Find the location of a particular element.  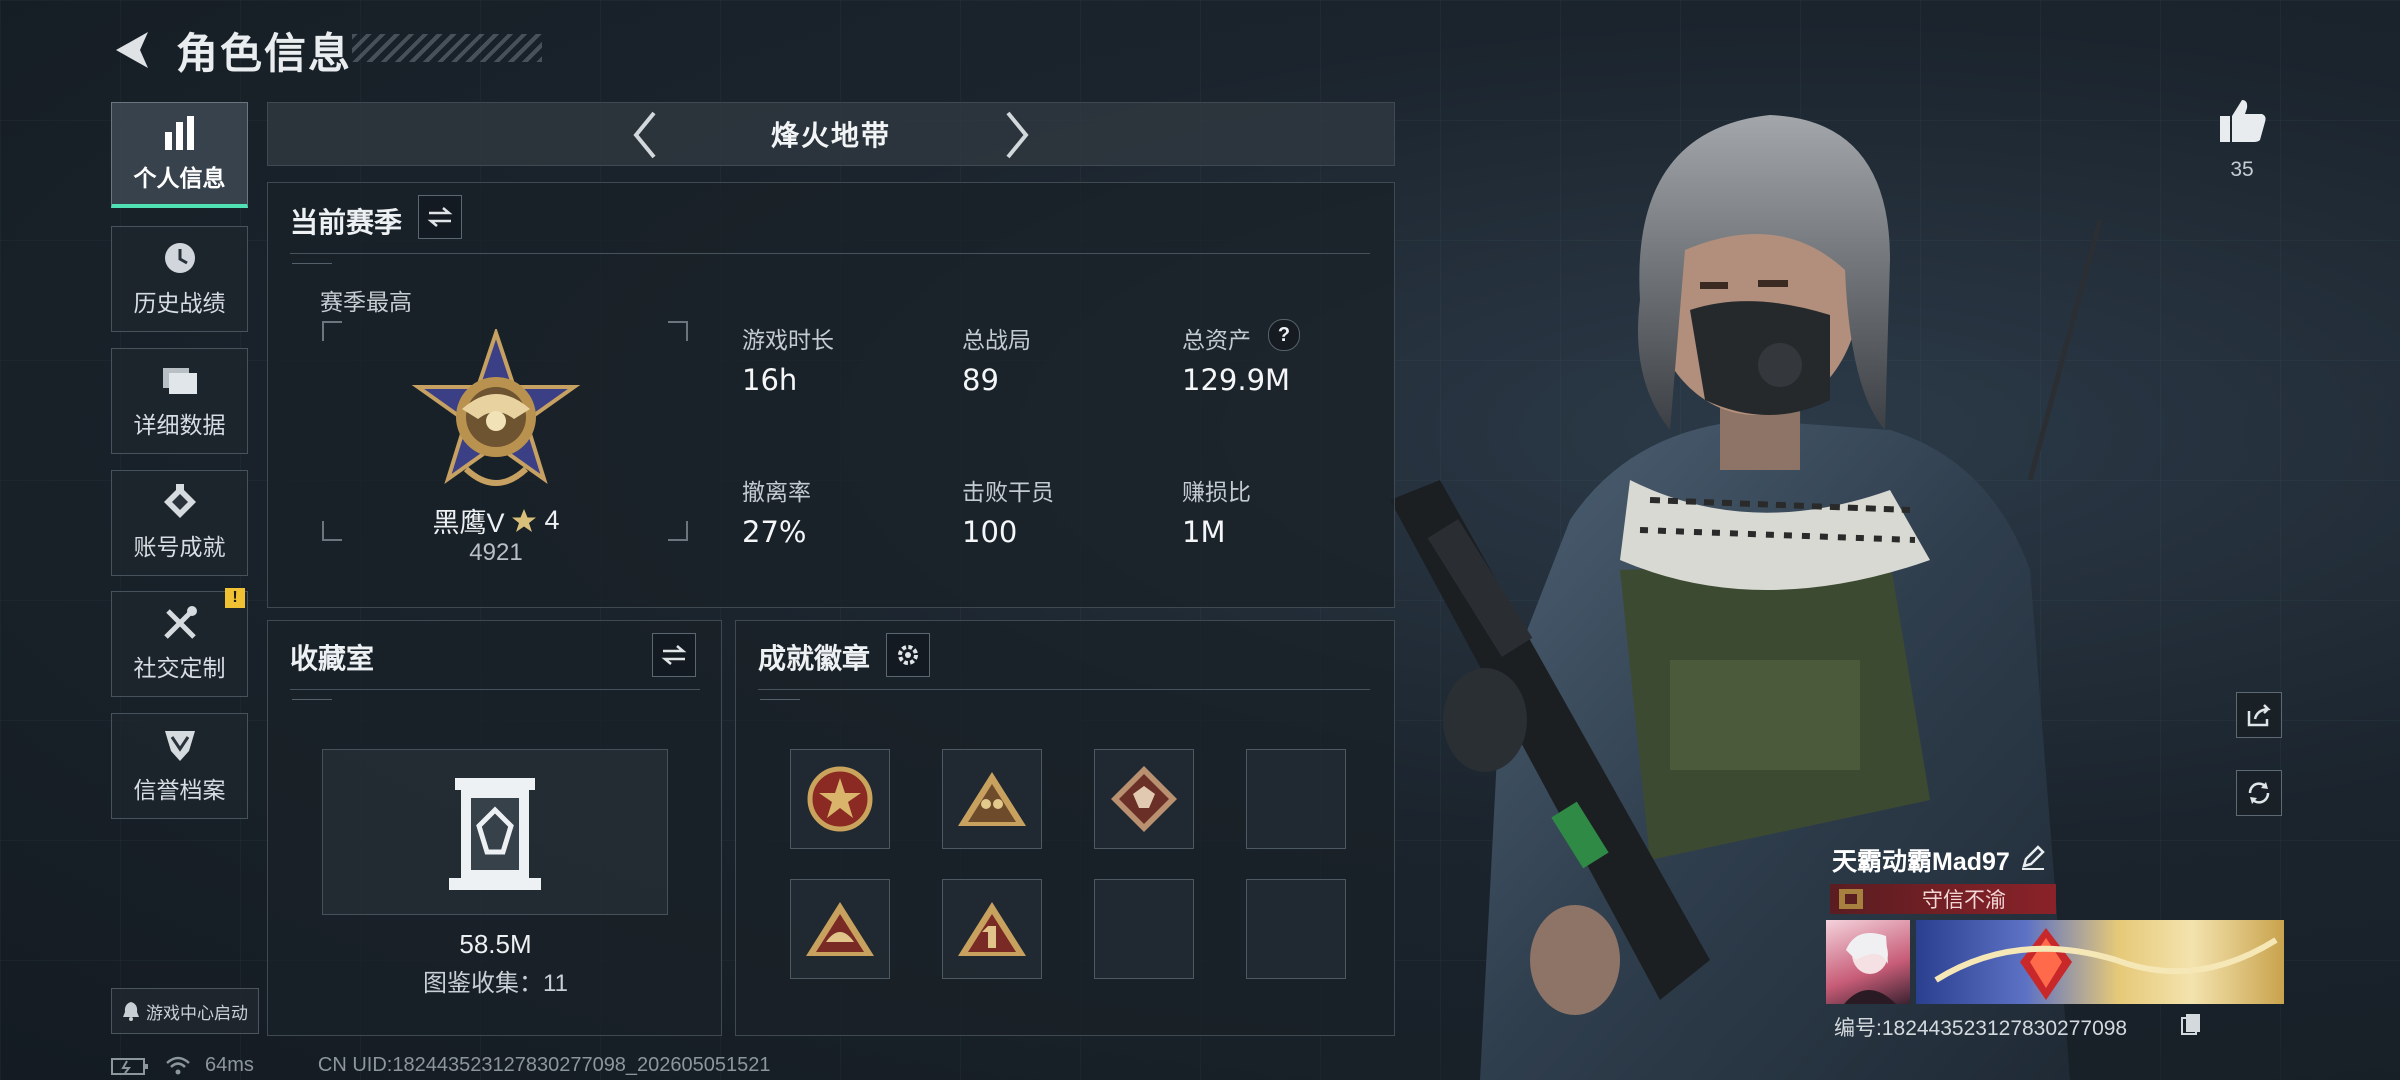

mode-next-button is located at coordinates (1018, 135).